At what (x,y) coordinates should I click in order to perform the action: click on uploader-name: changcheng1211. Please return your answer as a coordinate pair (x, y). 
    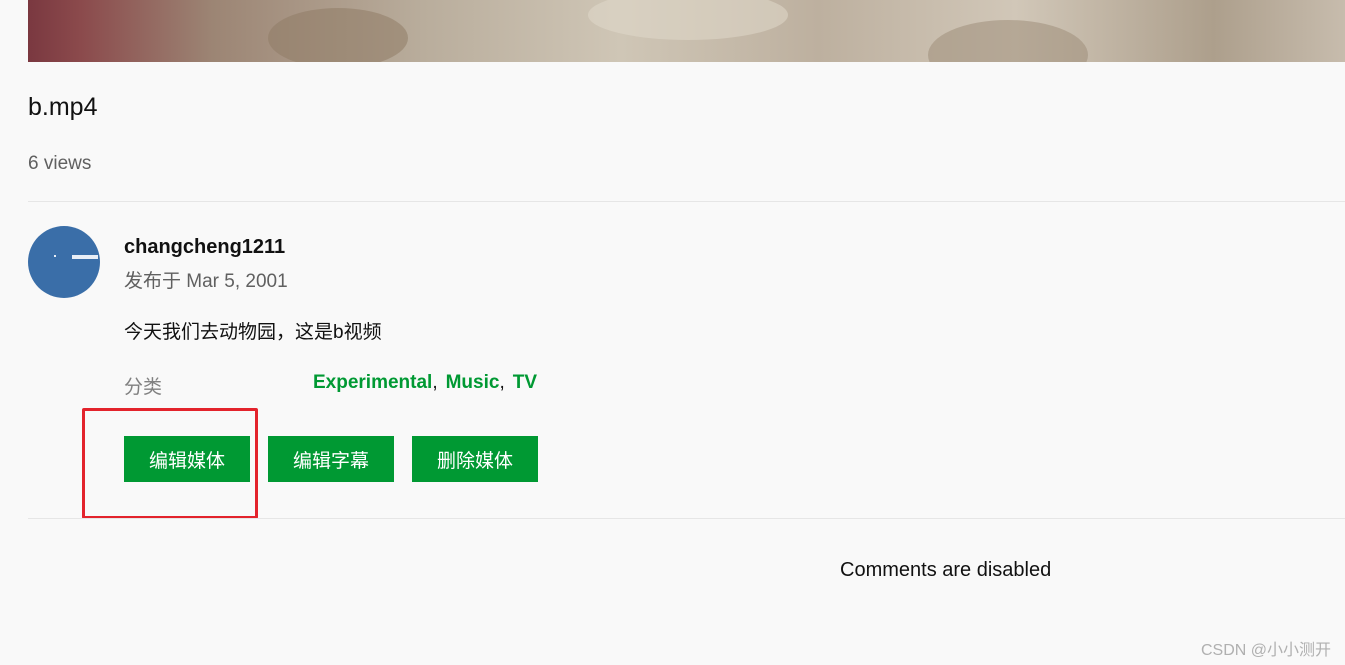
    Looking at the image, I should click on (204, 247).